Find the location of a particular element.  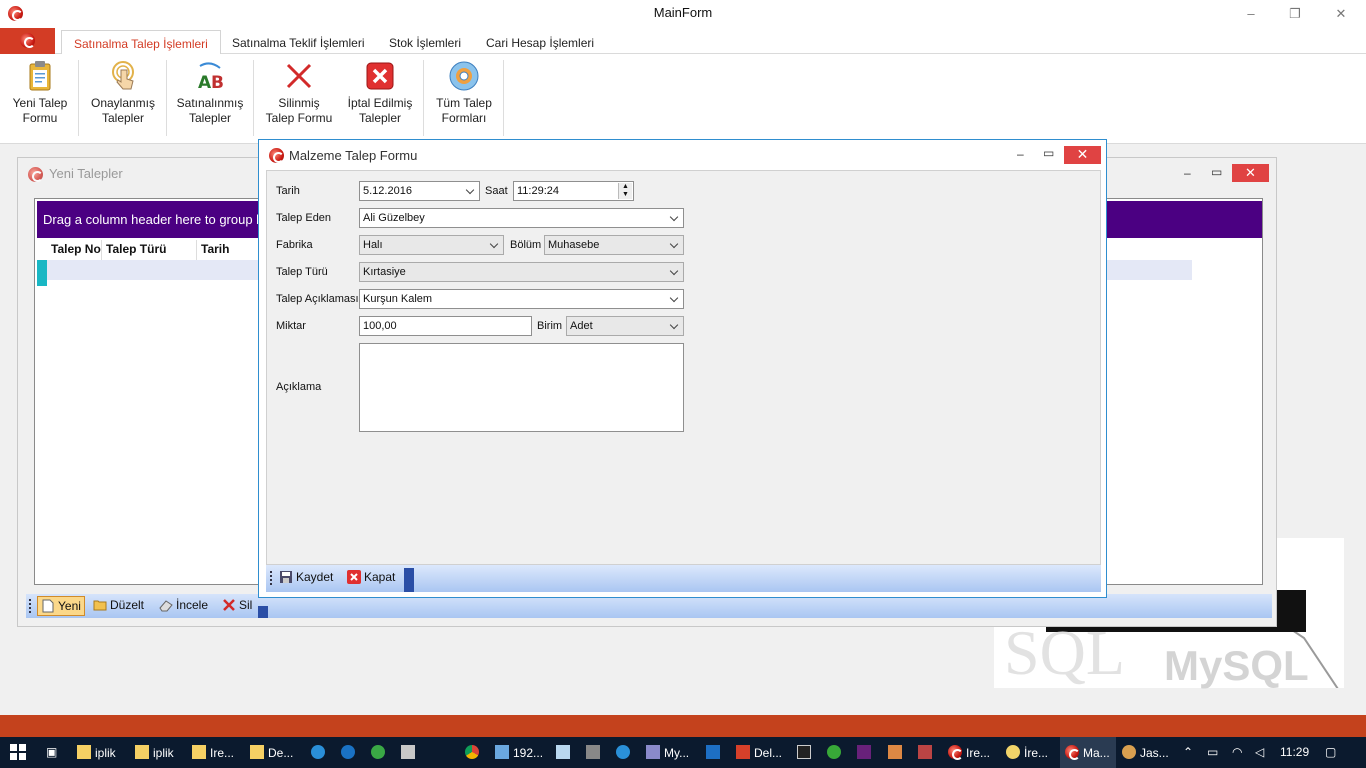

ribbon-label: Talepler is located at coordinates (210, 118).